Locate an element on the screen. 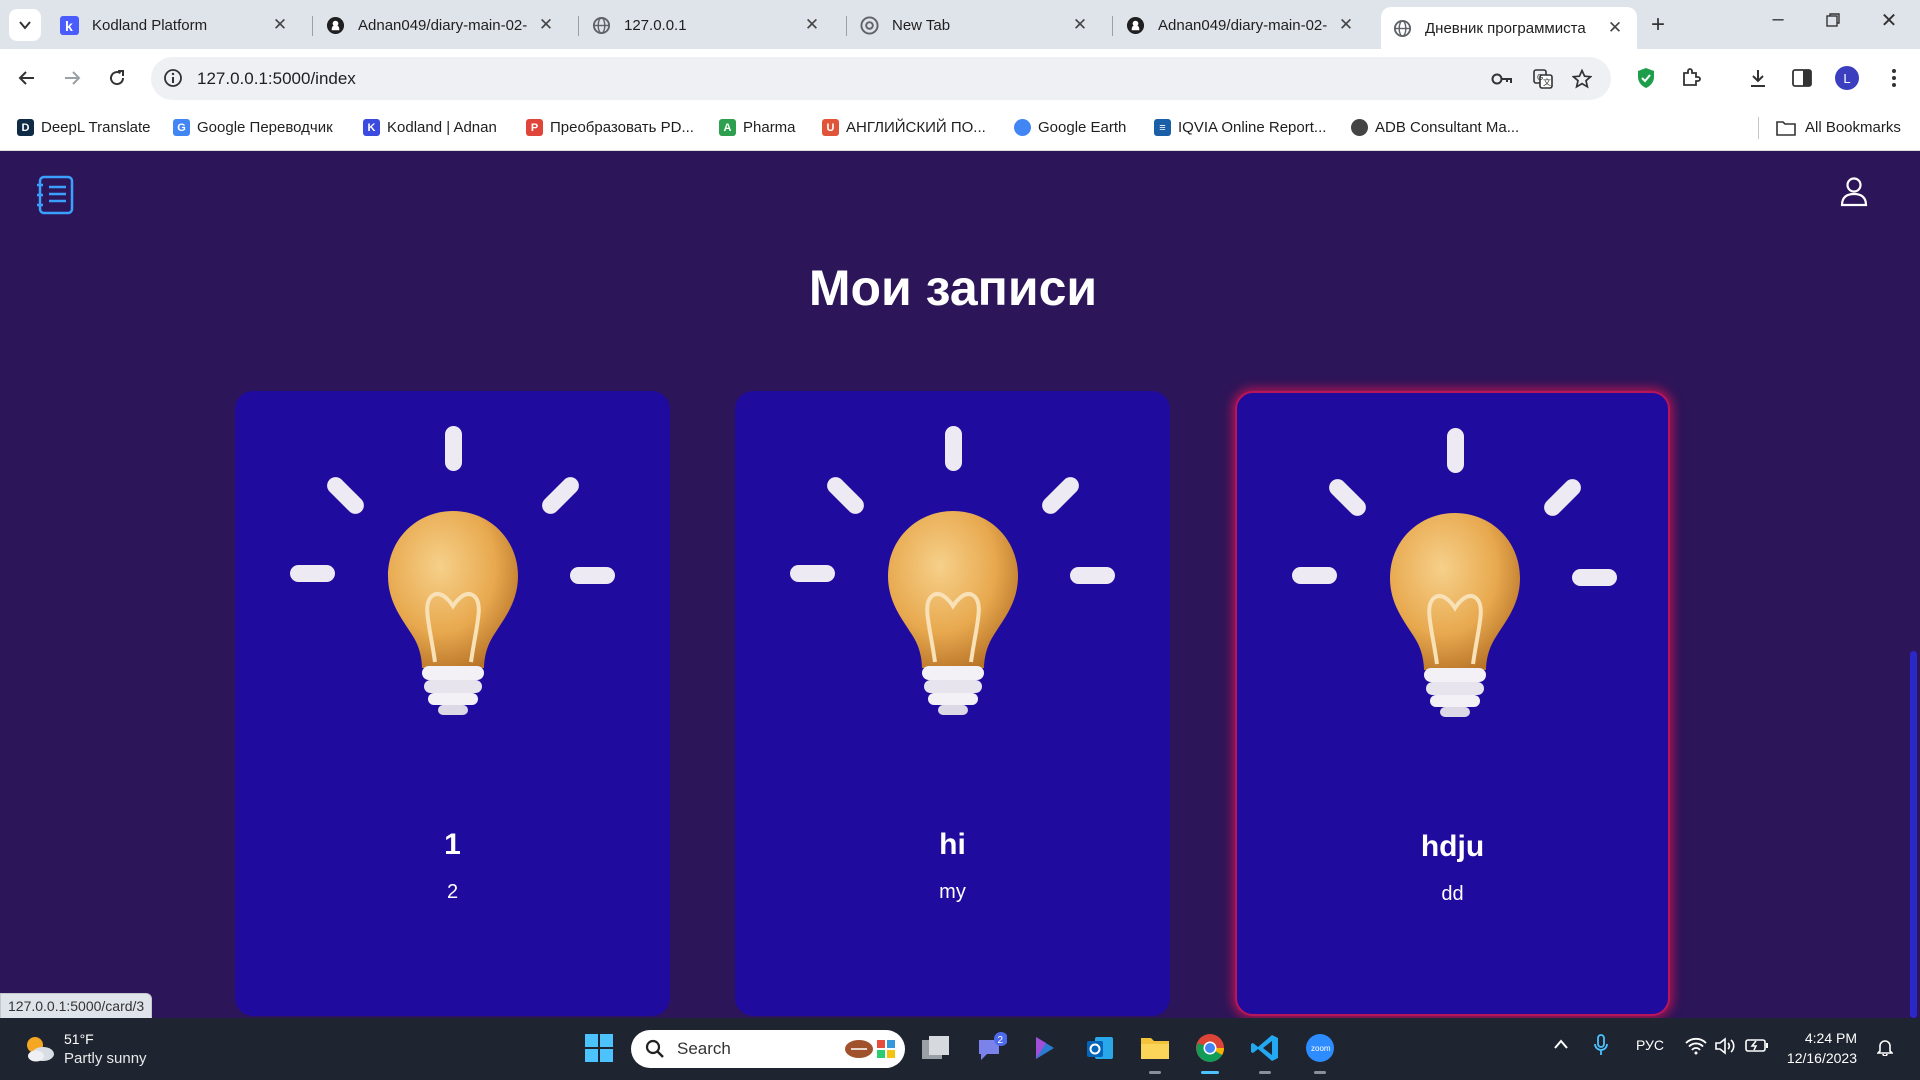 The image size is (1920, 1080). bookmark-star-icon is located at coordinates (1582, 79).